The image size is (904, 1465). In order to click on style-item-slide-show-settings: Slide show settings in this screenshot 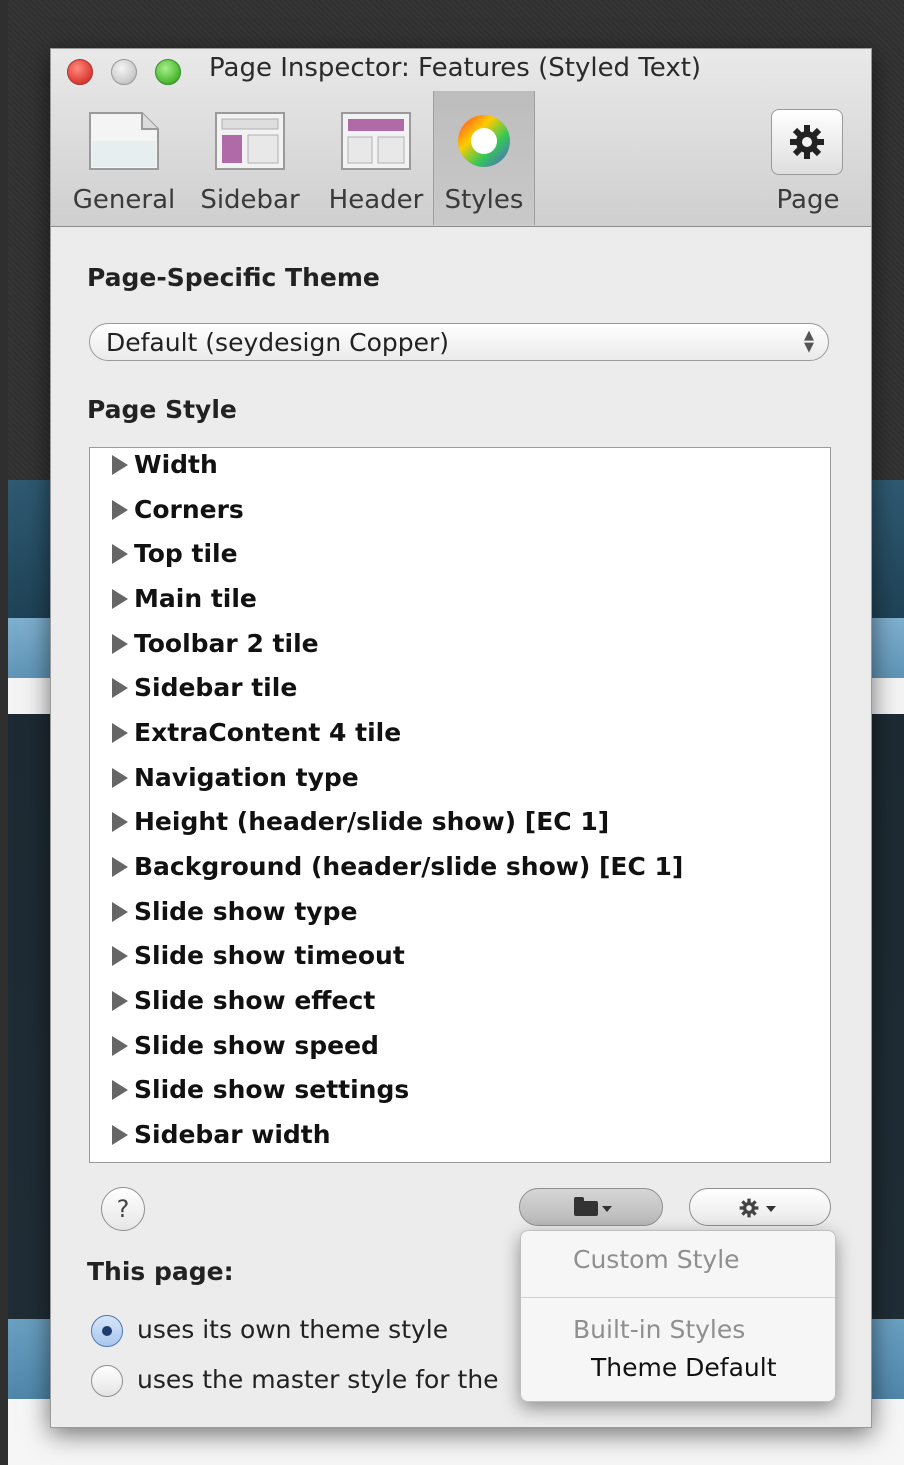, I will do `click(260, 1097)`.